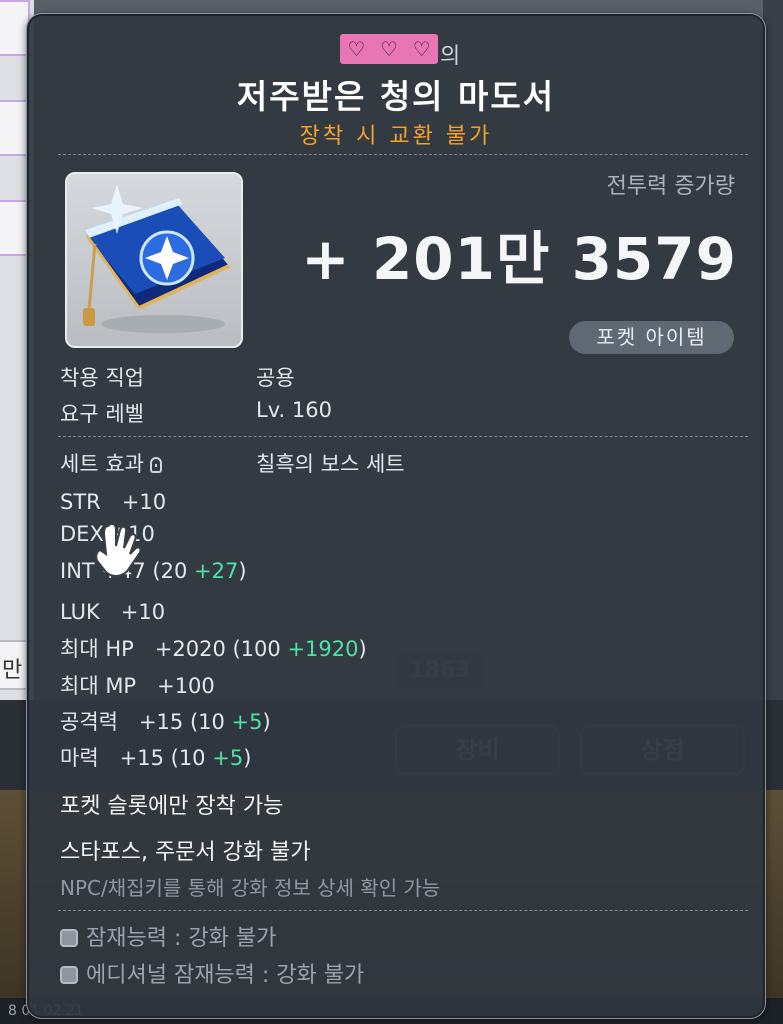  What do you see at coordinates (102, 464) in the screenshot?
I see `set-effect-label: 세트 효과` at bounding box center [102, 464].